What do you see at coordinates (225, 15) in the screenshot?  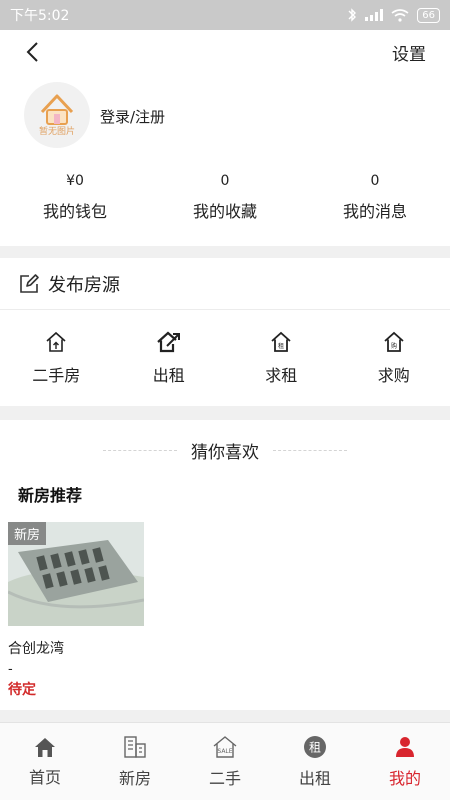 I see `status-bar: 下午5:02 66` at bounding box center [225, 15].